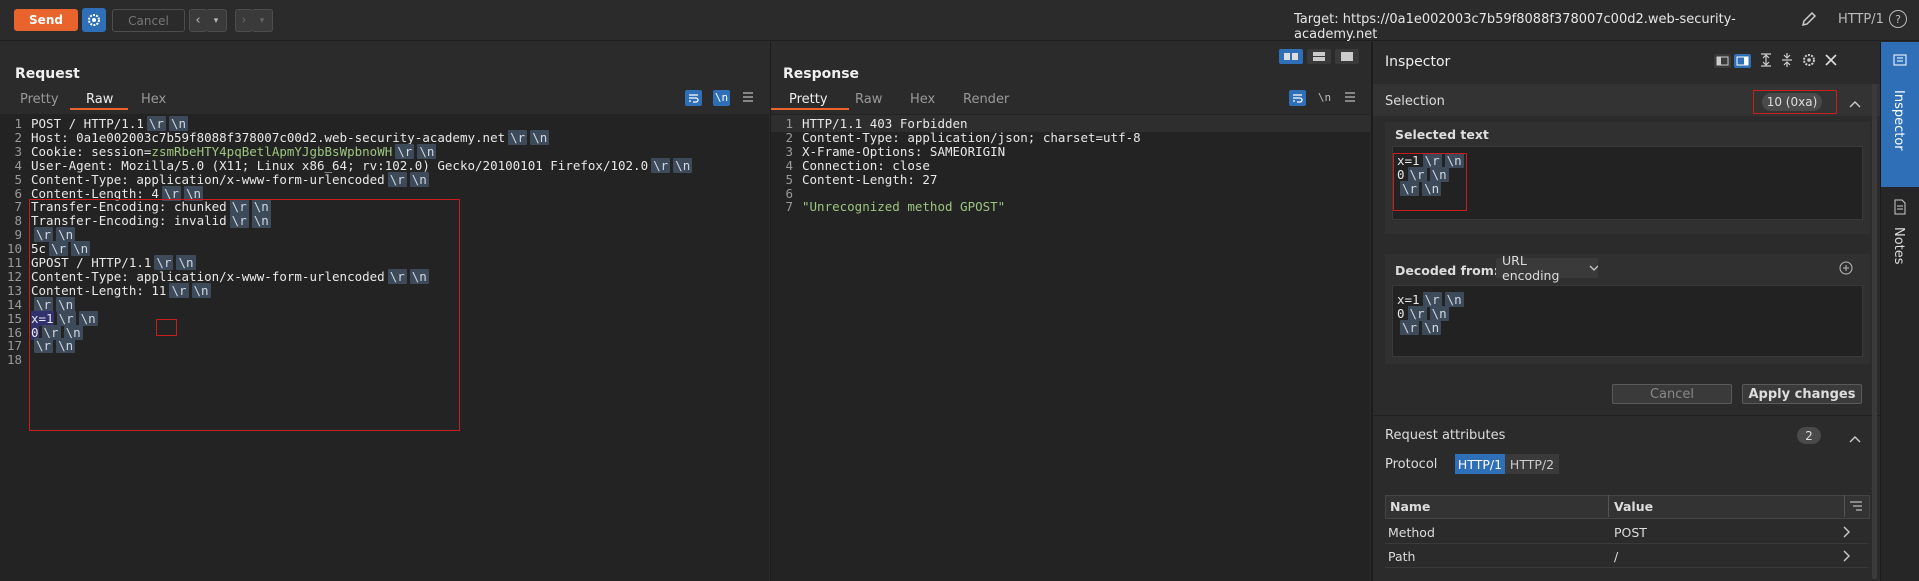  Describe the element at coordinates (1411, 464) in the screenshot. I see `protocol-label: Protocol` at that location.